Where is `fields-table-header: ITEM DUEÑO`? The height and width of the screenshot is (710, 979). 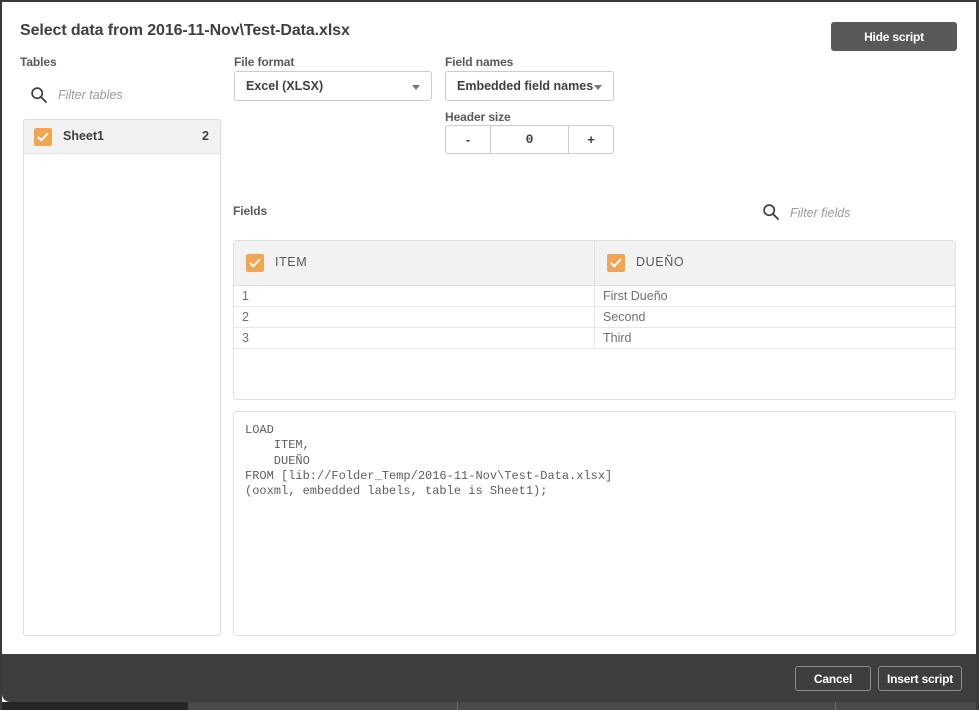
fields-table-header: ITEM DUEÑO is located at coordinates (594, 263).